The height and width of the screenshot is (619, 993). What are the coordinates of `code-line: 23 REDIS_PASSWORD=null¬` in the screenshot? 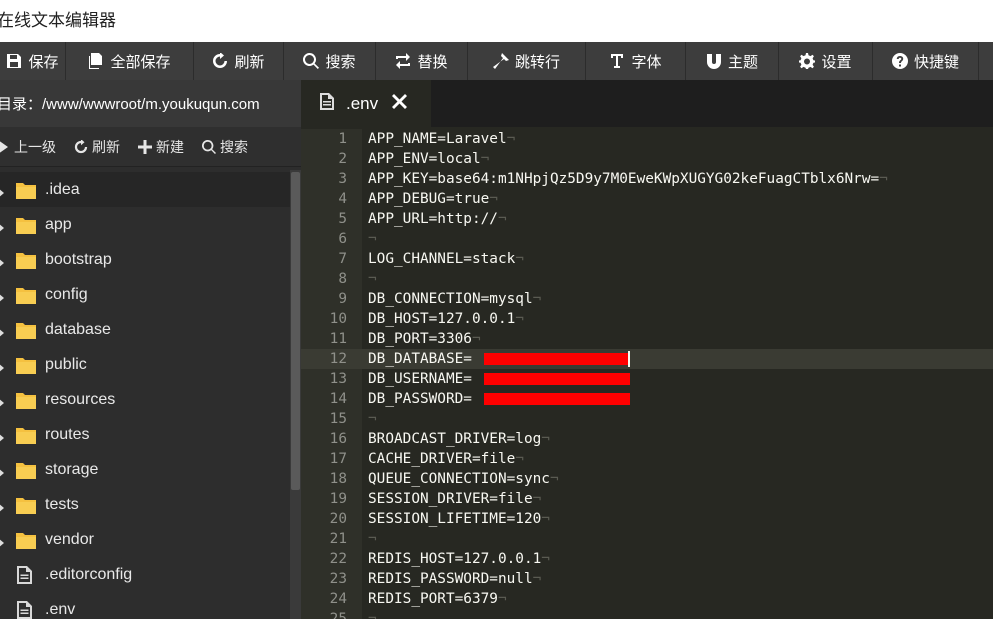 It's located at (647, 579).